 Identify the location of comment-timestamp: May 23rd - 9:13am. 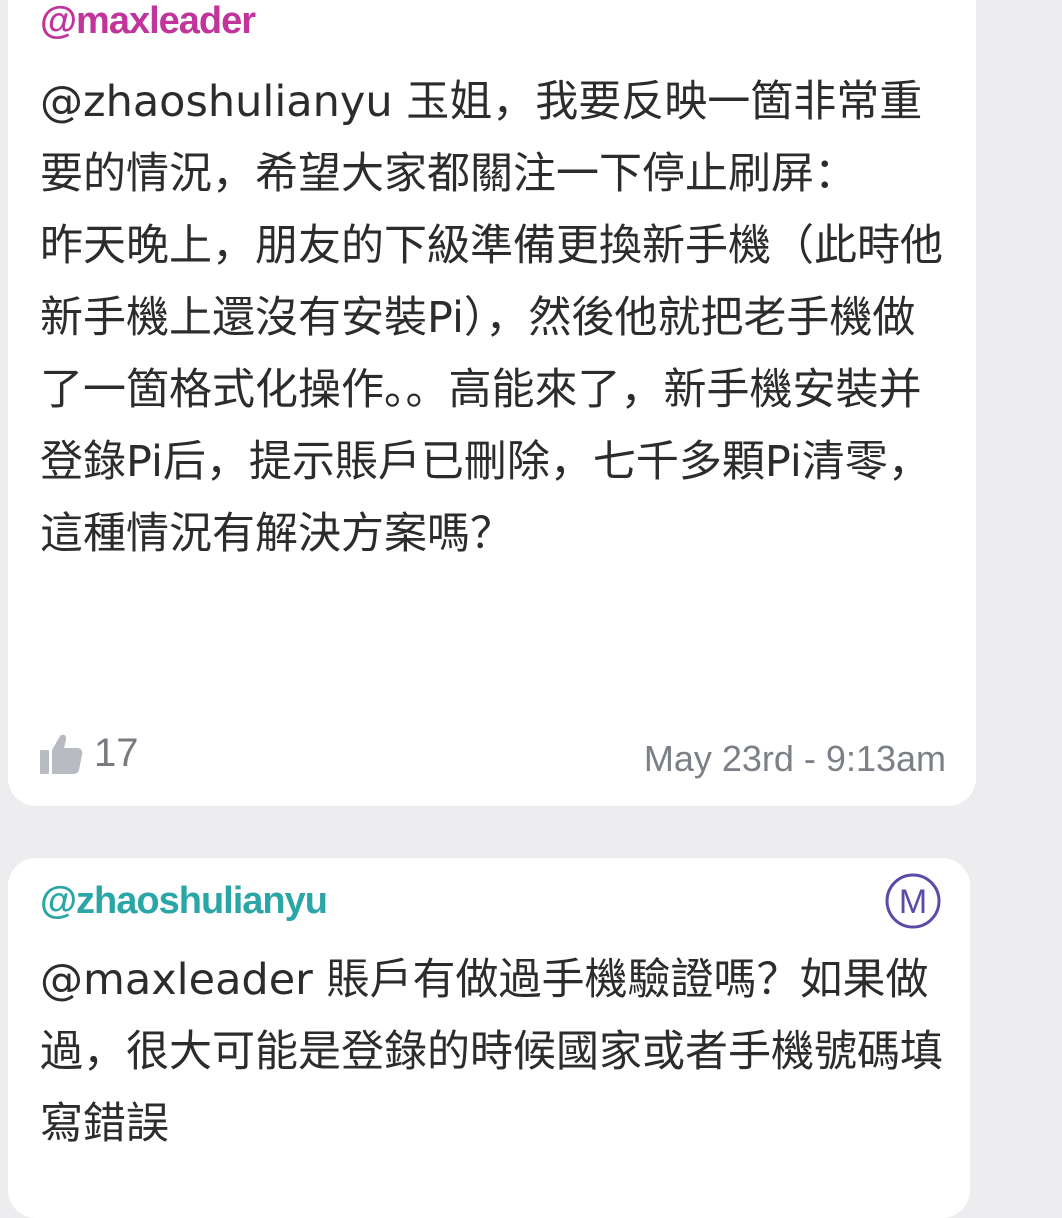
(794, 758).